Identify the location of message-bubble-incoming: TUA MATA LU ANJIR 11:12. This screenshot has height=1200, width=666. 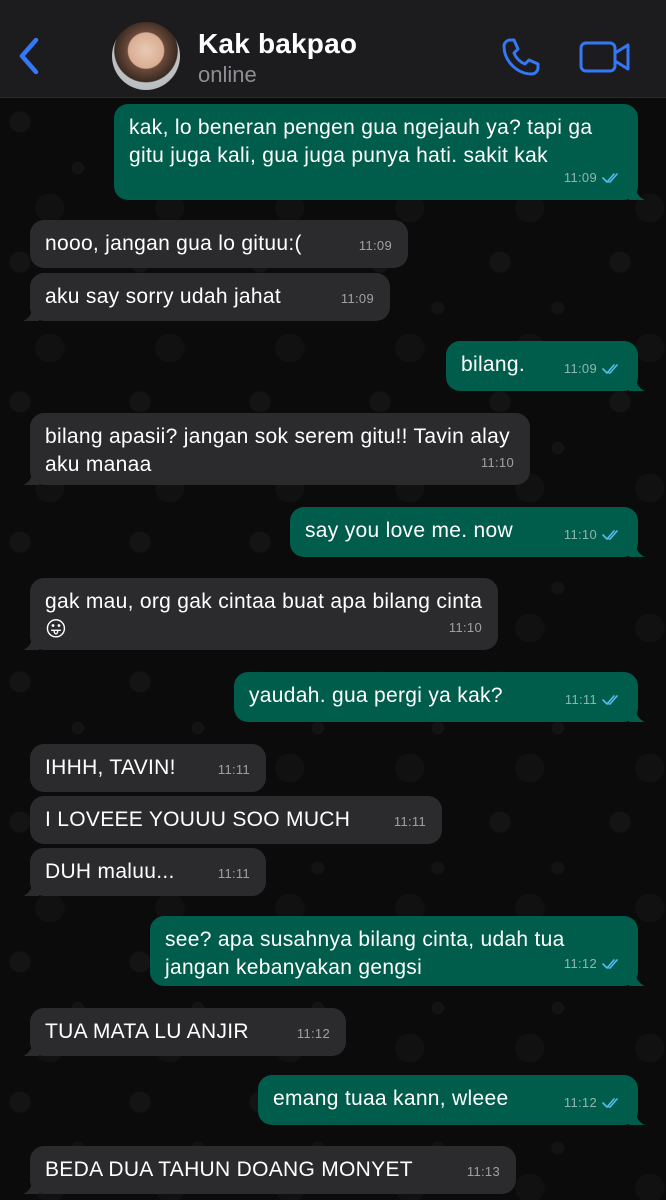
(184, 1032).